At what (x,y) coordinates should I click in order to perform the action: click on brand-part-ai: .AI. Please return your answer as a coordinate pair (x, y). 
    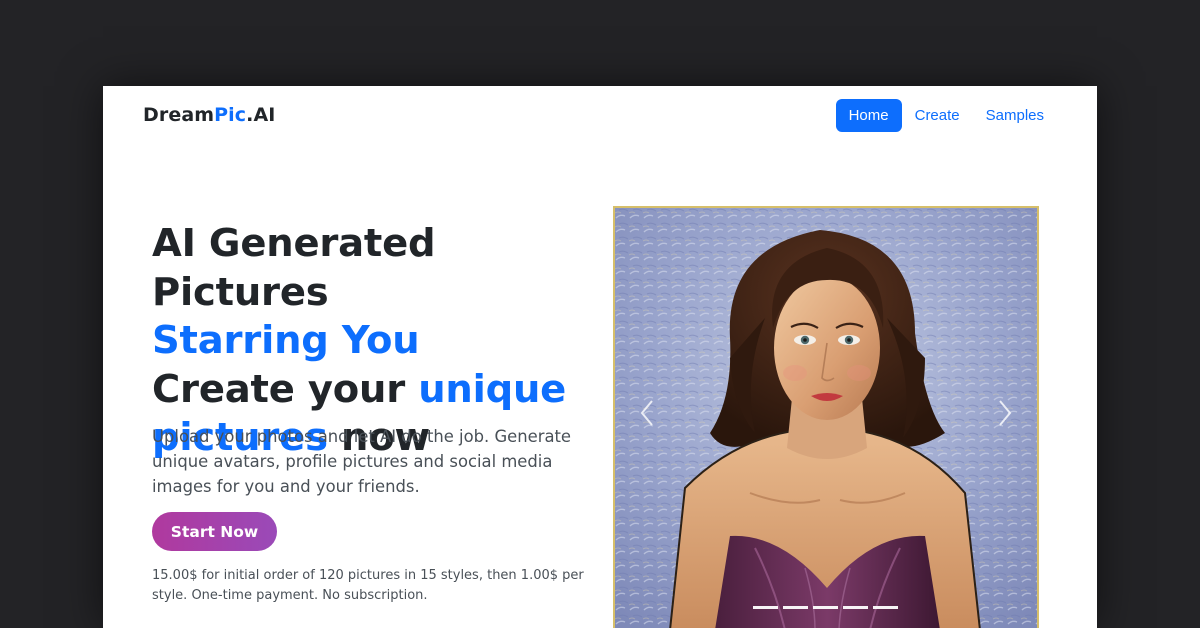
    Looking at the image, I should click on (261, 115).